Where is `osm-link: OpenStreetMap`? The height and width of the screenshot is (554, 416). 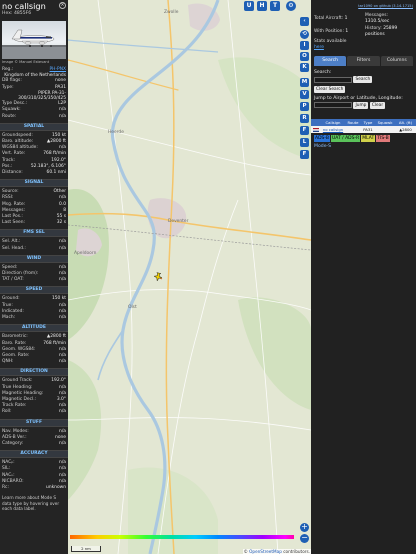
osm-link: OpenStreetMap is located at coordinates (265, 551).